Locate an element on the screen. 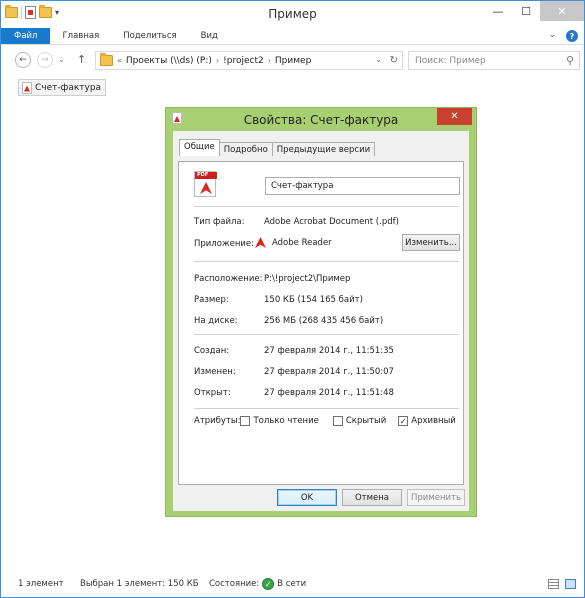 Image resolution: width=585 pixels, height=598 pixels. close-button: ✕ is located at coordinates (562, 11).